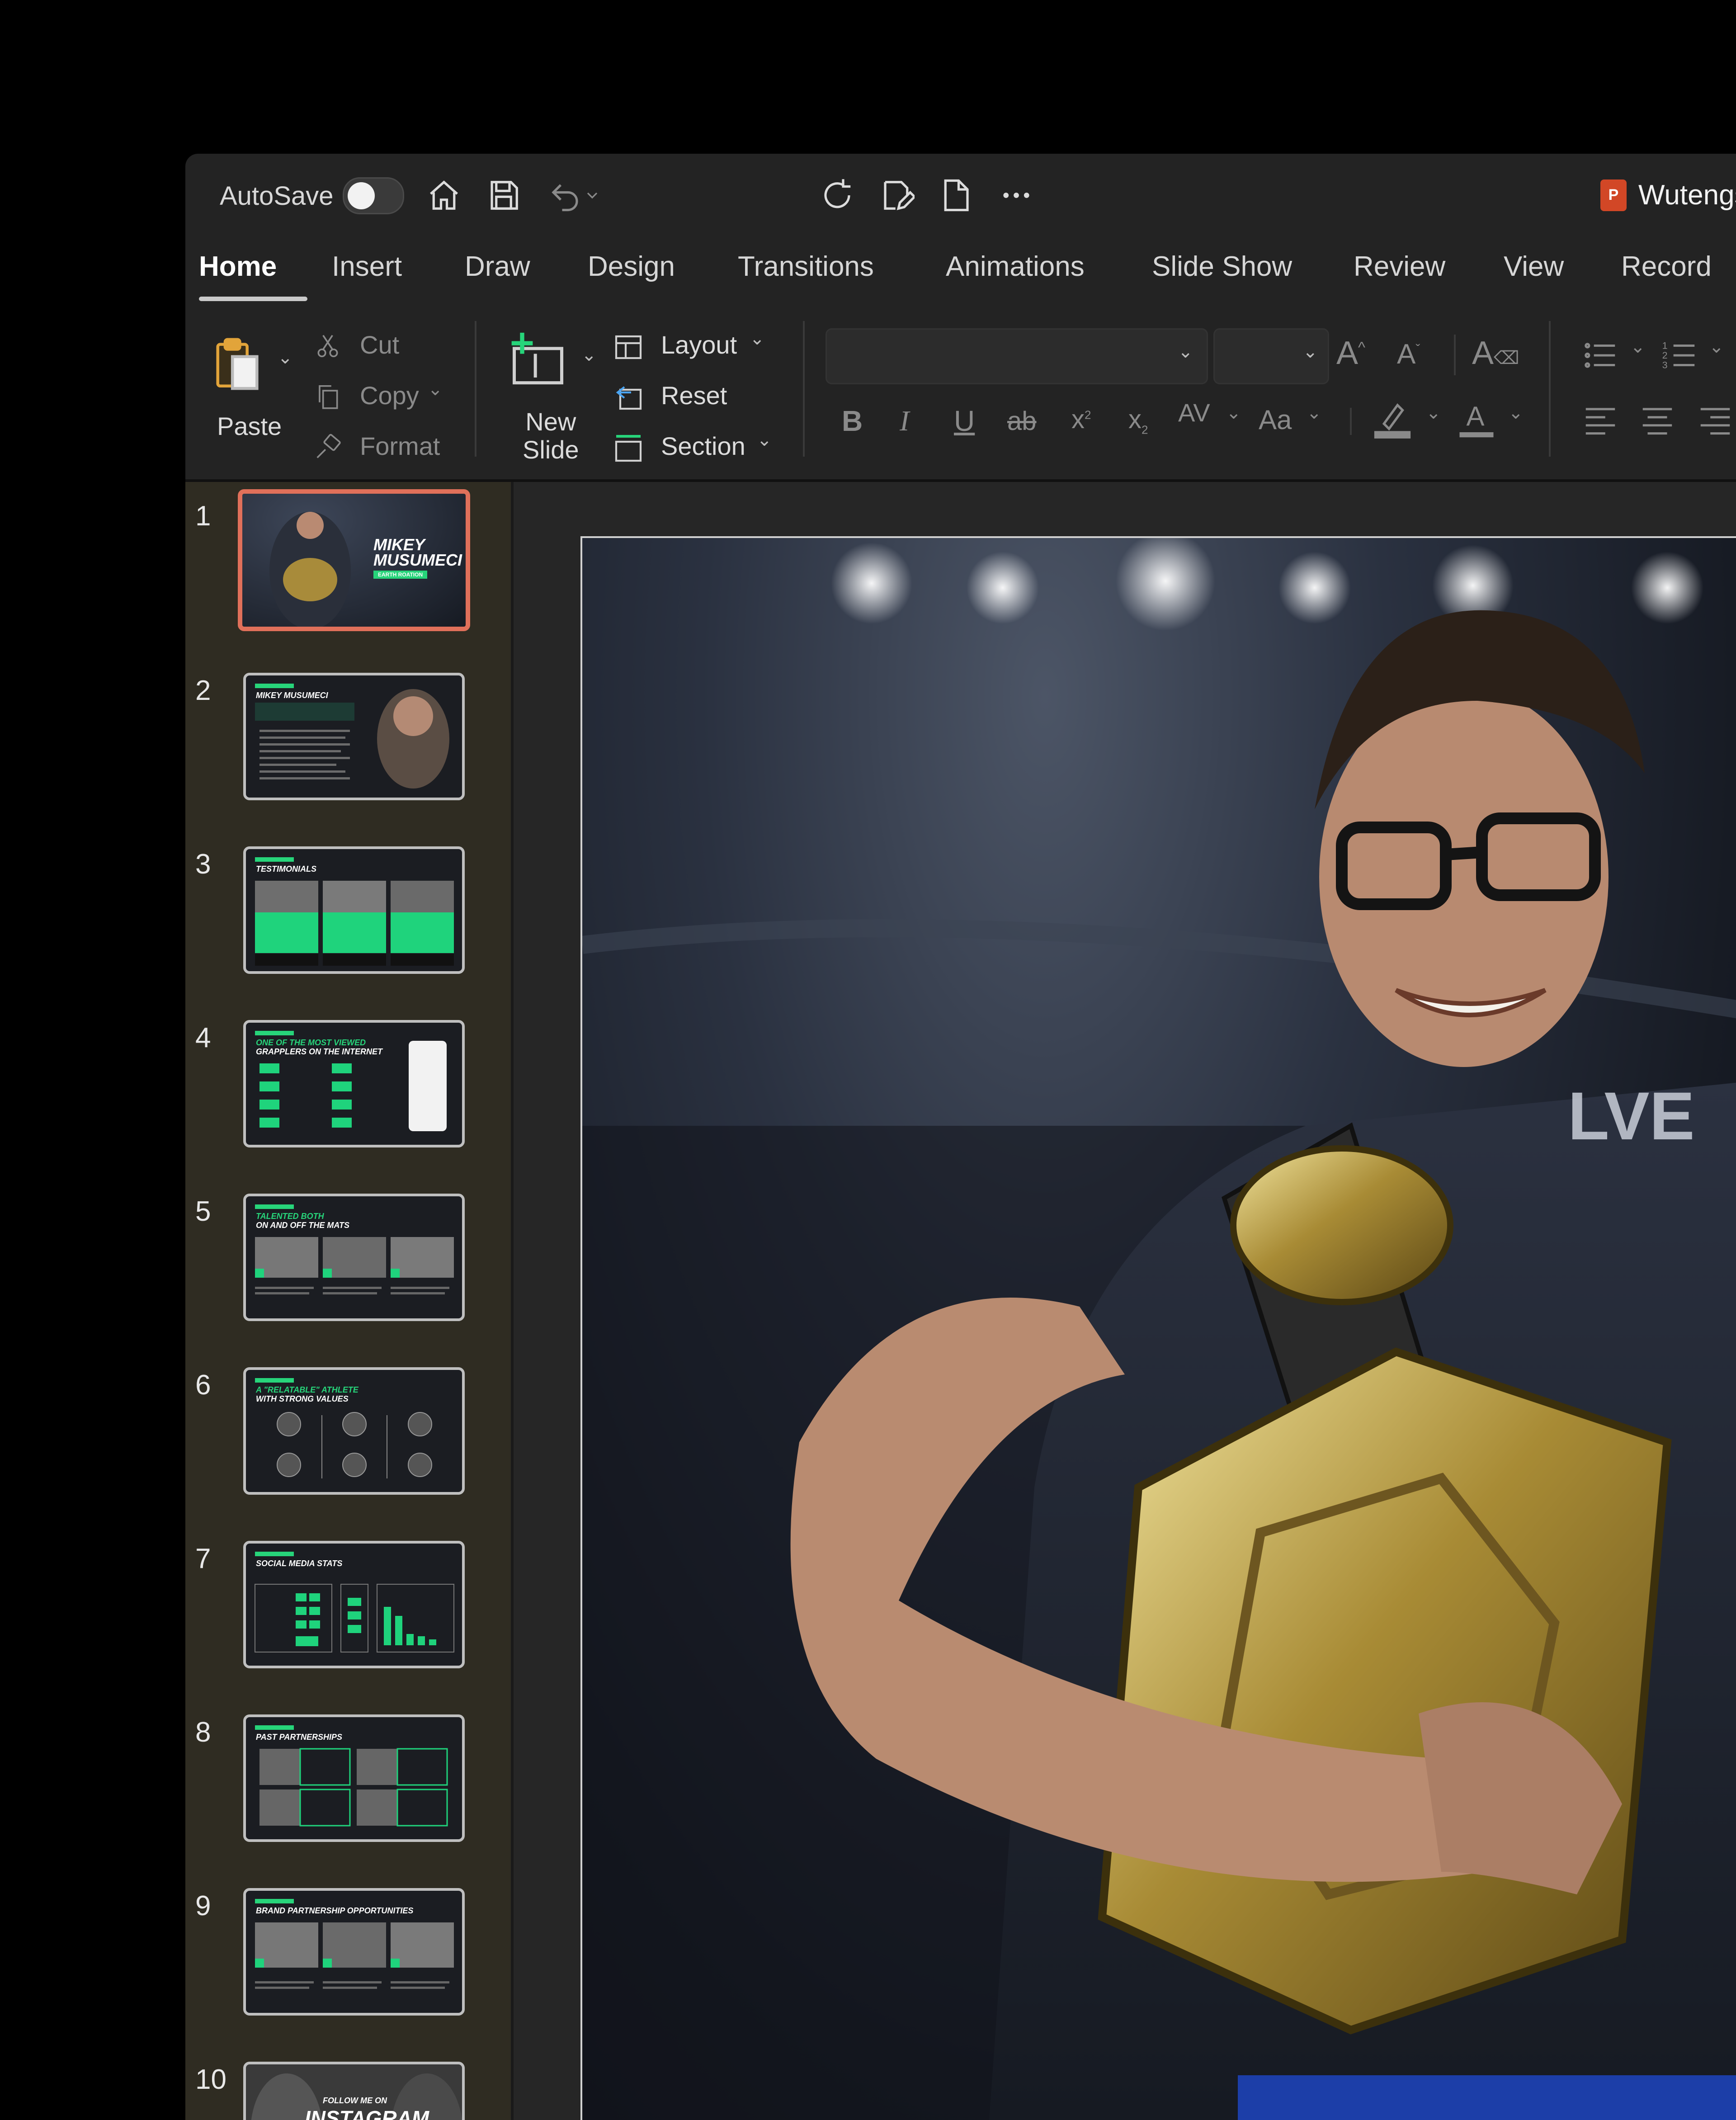 The image size is (1736, 2120). I want to click on undo-icon, so click(565, 195).